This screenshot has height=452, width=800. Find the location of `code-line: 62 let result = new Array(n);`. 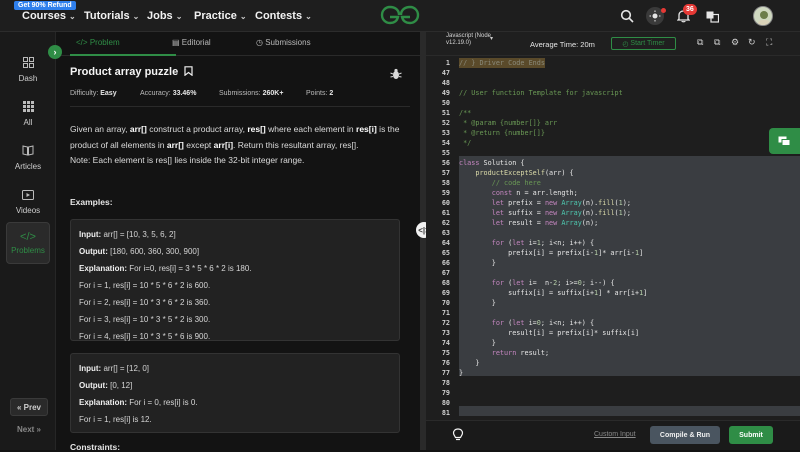

code-line: 62 let result = new Array(n); is located at coordinates (613, 223).